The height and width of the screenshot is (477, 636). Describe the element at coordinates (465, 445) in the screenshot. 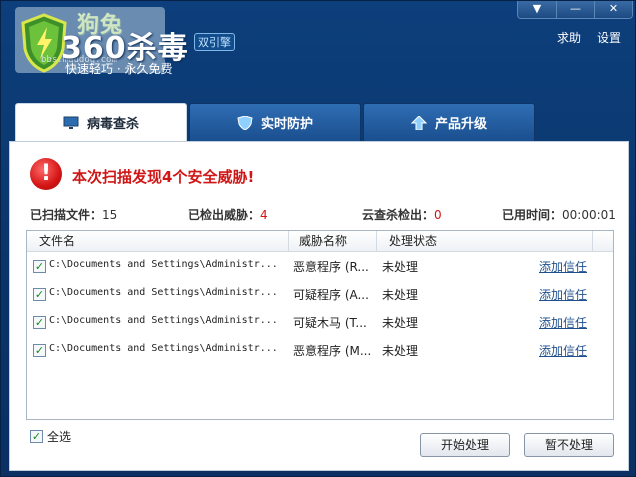

I see `start-processing-button: 开始处理` at that location.